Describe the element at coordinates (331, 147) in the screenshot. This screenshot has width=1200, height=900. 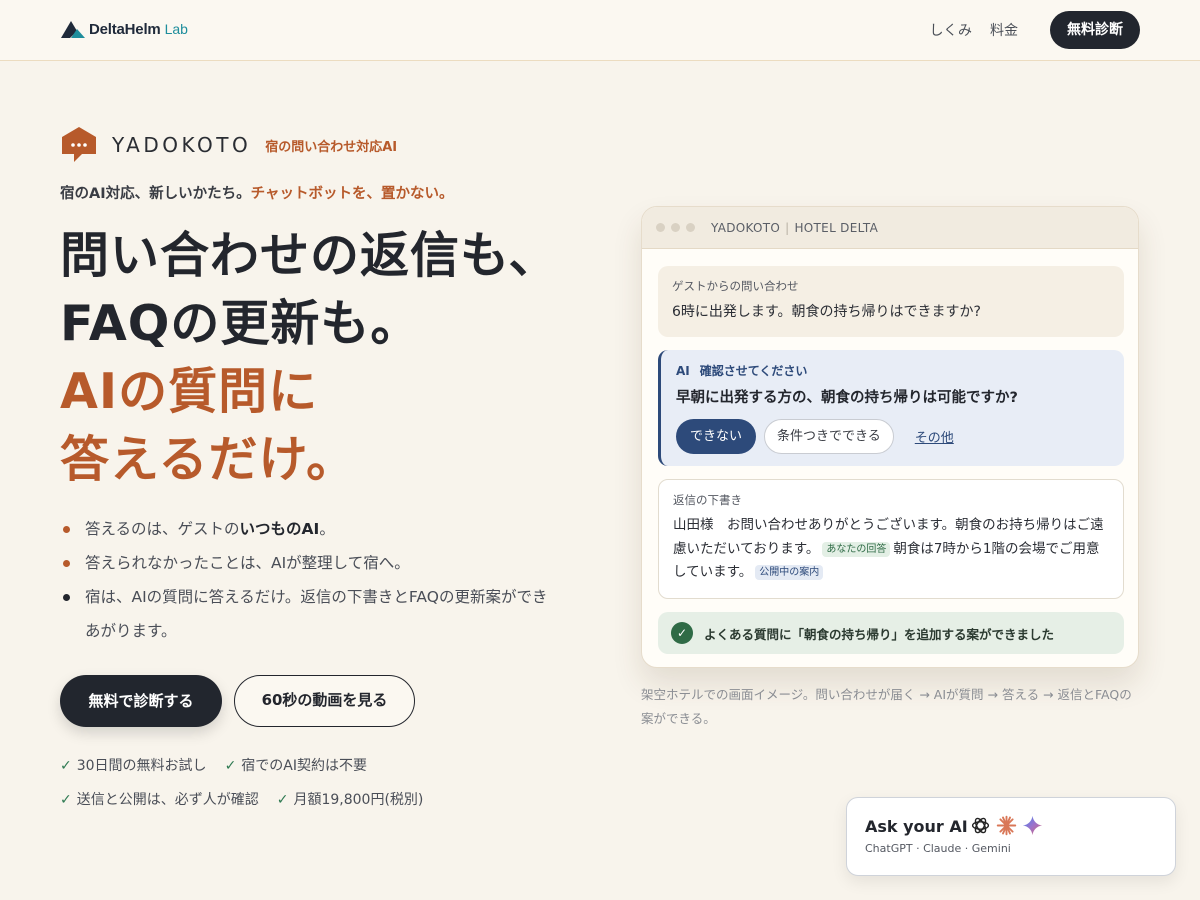
I see `product-tag: 宿の問い合わせ対応AI` at that location.